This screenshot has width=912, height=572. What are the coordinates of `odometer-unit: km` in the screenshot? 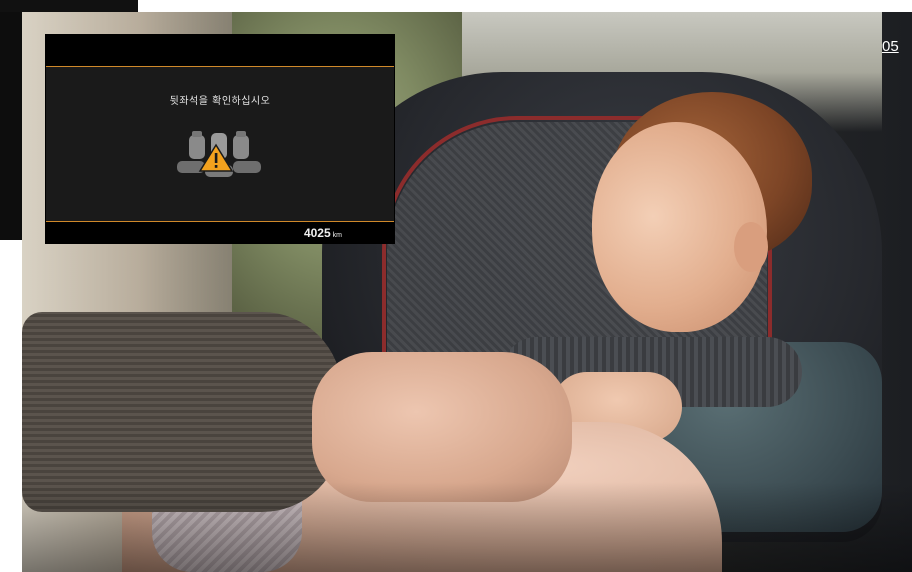 It's located at (337, 235).